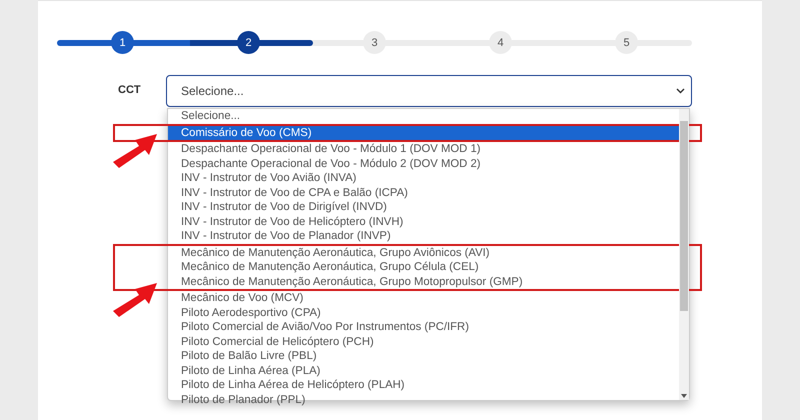  I want to click on dropdown-option: Mecânico de Voo (MCV), so click(423, 298).